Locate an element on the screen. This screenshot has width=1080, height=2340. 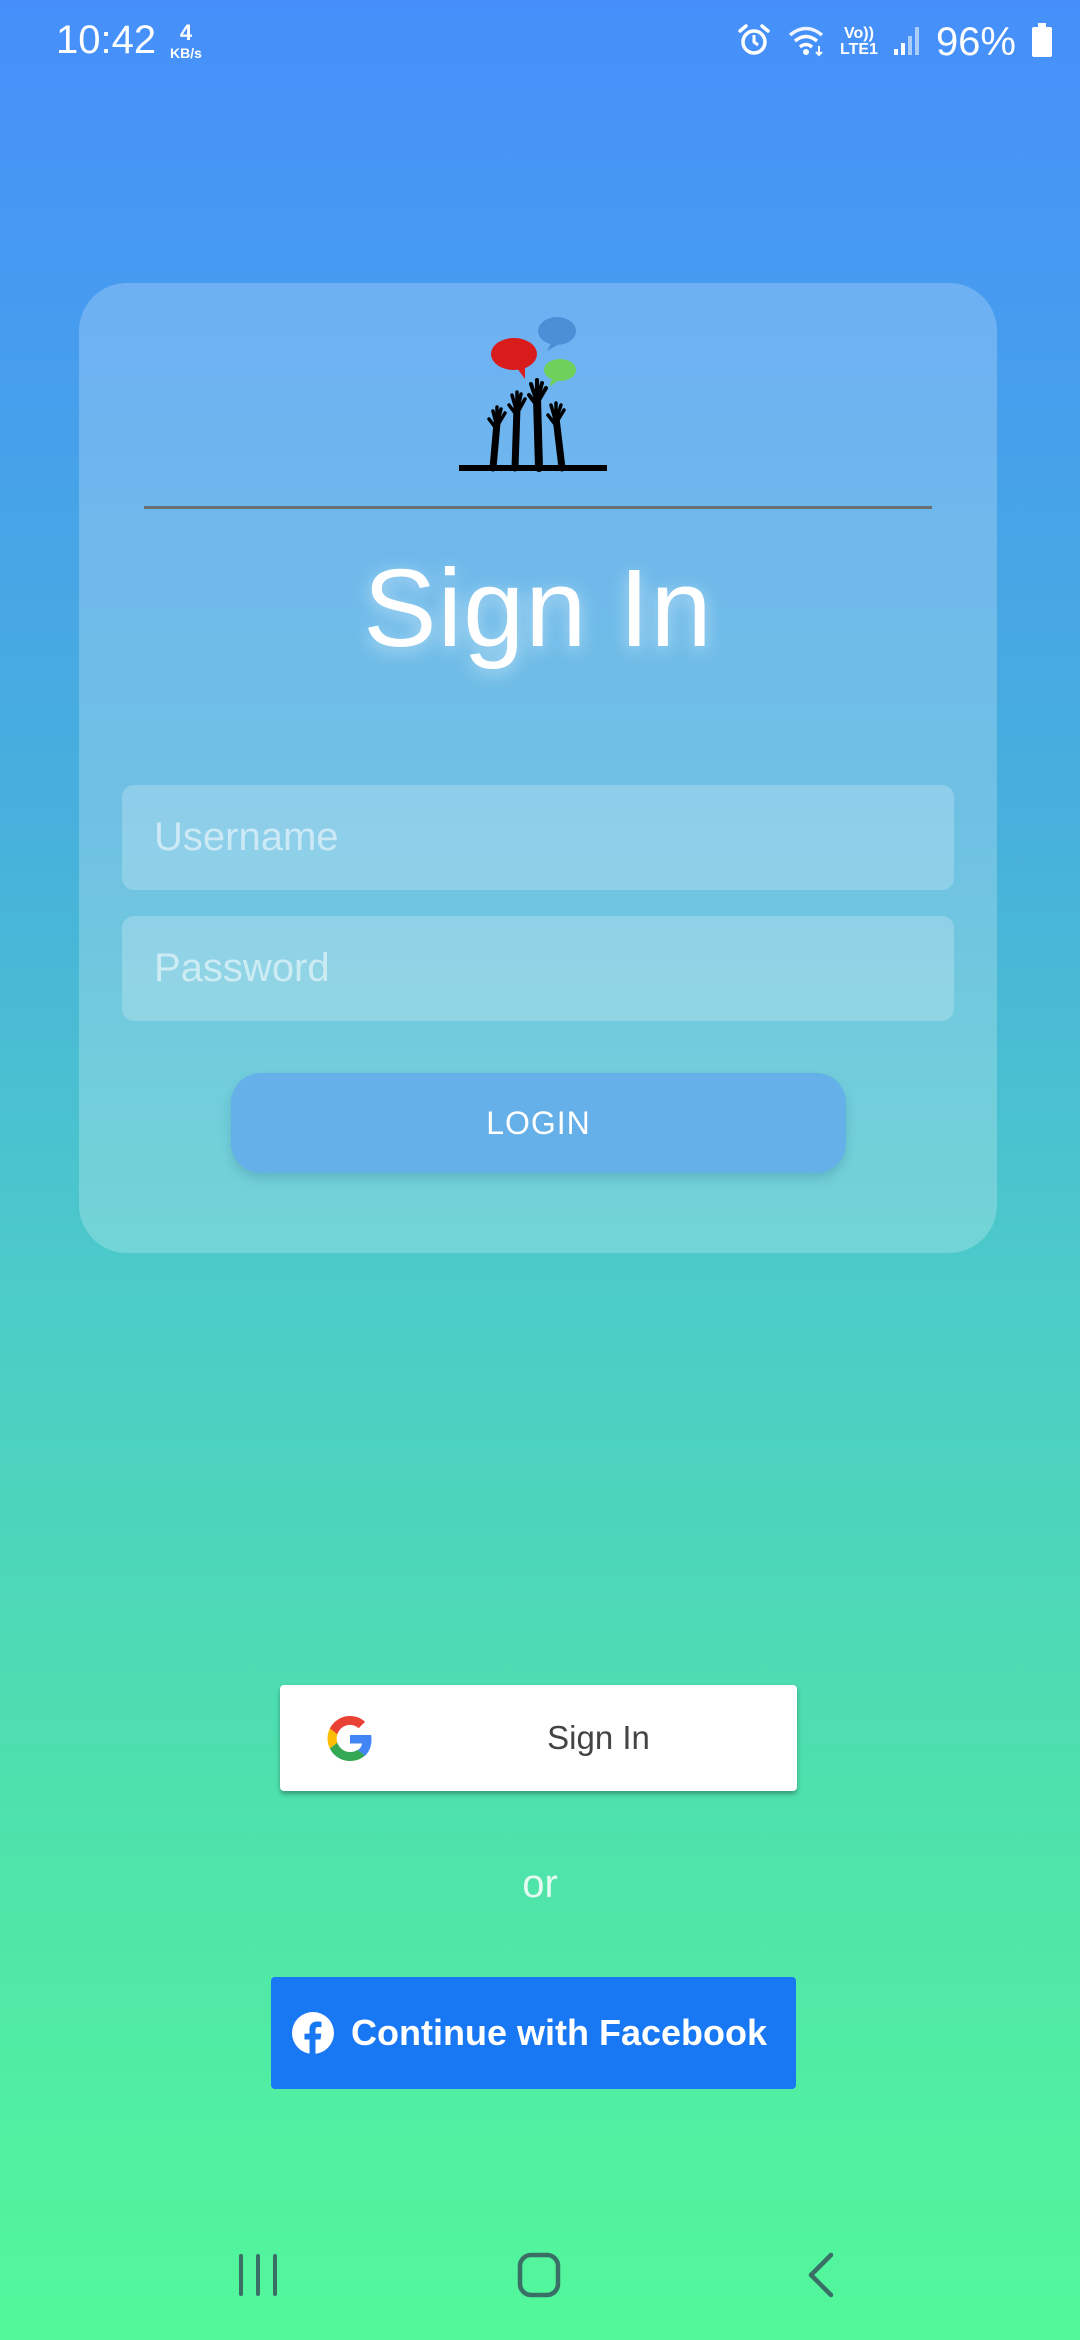
page-title: Sign In is located at coordinates (538, 608).